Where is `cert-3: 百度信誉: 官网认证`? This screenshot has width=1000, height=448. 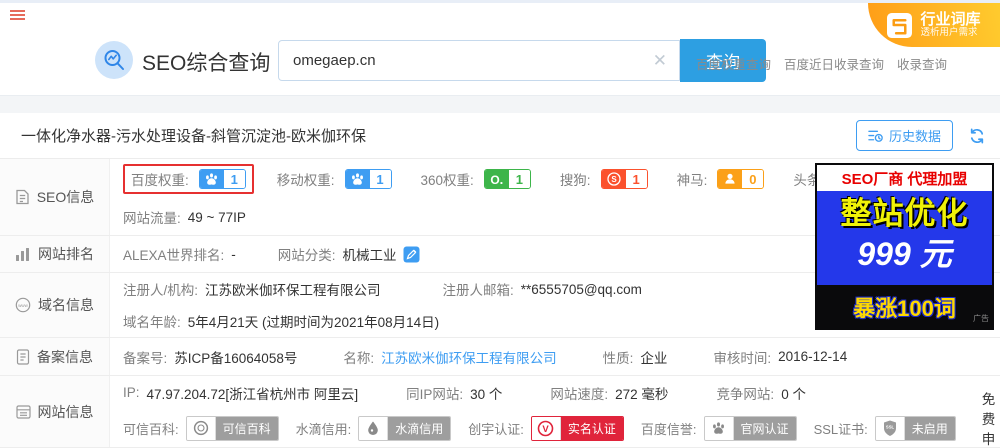
cert-3: 百度信誉: 官网认证 is located at coordinates (719, 428).